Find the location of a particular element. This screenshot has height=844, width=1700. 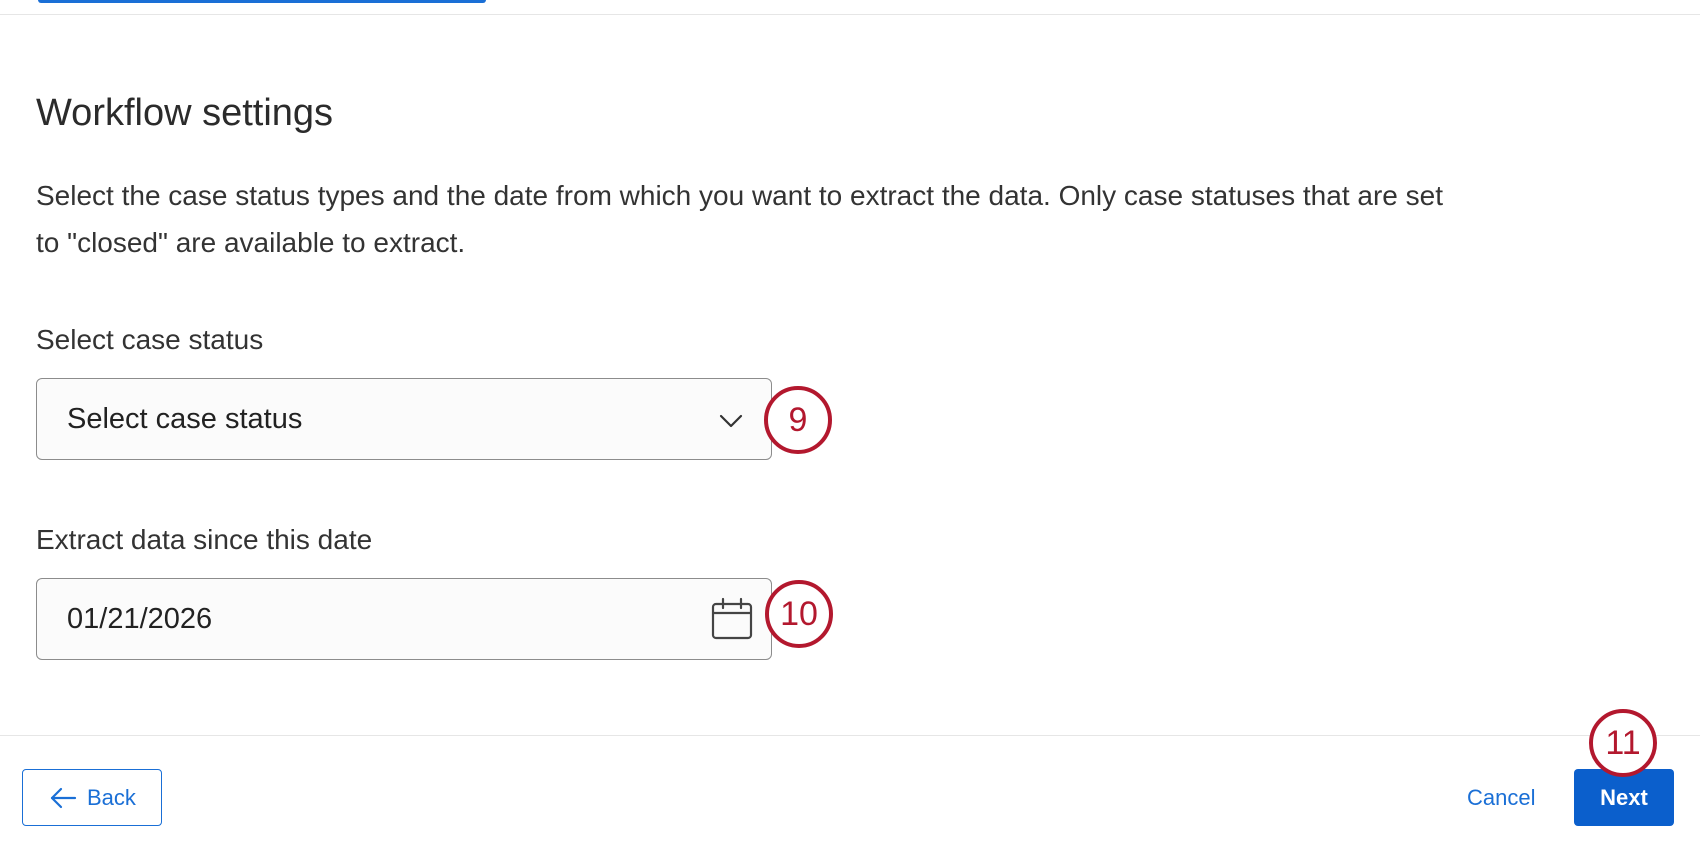

back-button: Back is located at coordinates (92, 797).